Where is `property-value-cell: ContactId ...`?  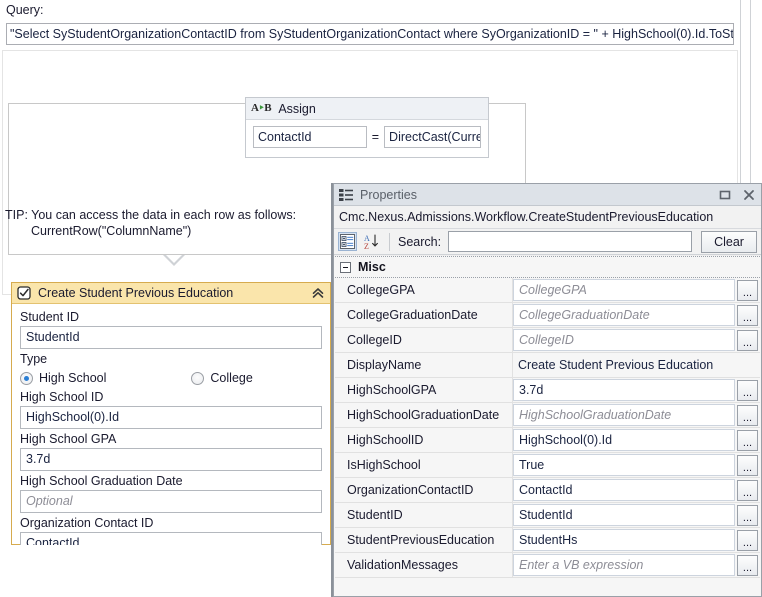
property-value-cell: ContactId ... is located at coordinates (636, 490).